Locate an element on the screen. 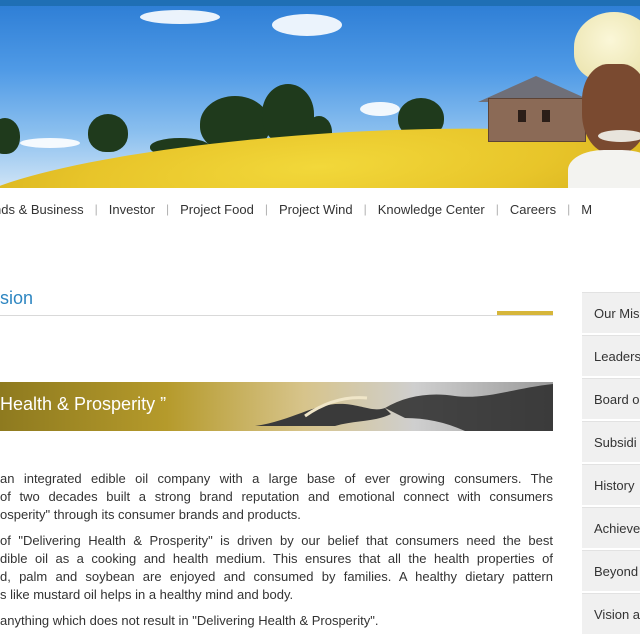 This screenshot has width=640, height=640. nav-more: M is located at coordinates (586, 209).